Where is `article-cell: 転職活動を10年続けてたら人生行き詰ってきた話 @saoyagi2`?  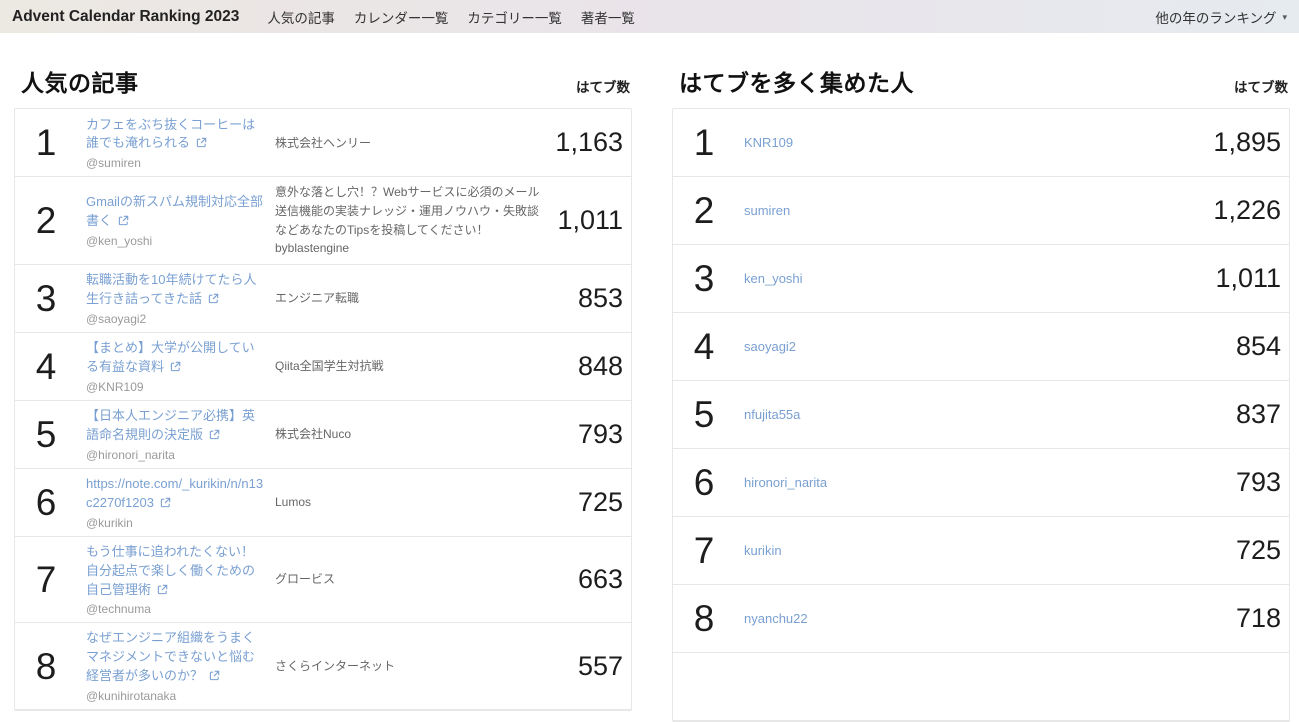 article-cell: 転職活動を10年続けてたら人生行き詰ってきた話 @saoyagi2 is located at coordinates (176, 298).